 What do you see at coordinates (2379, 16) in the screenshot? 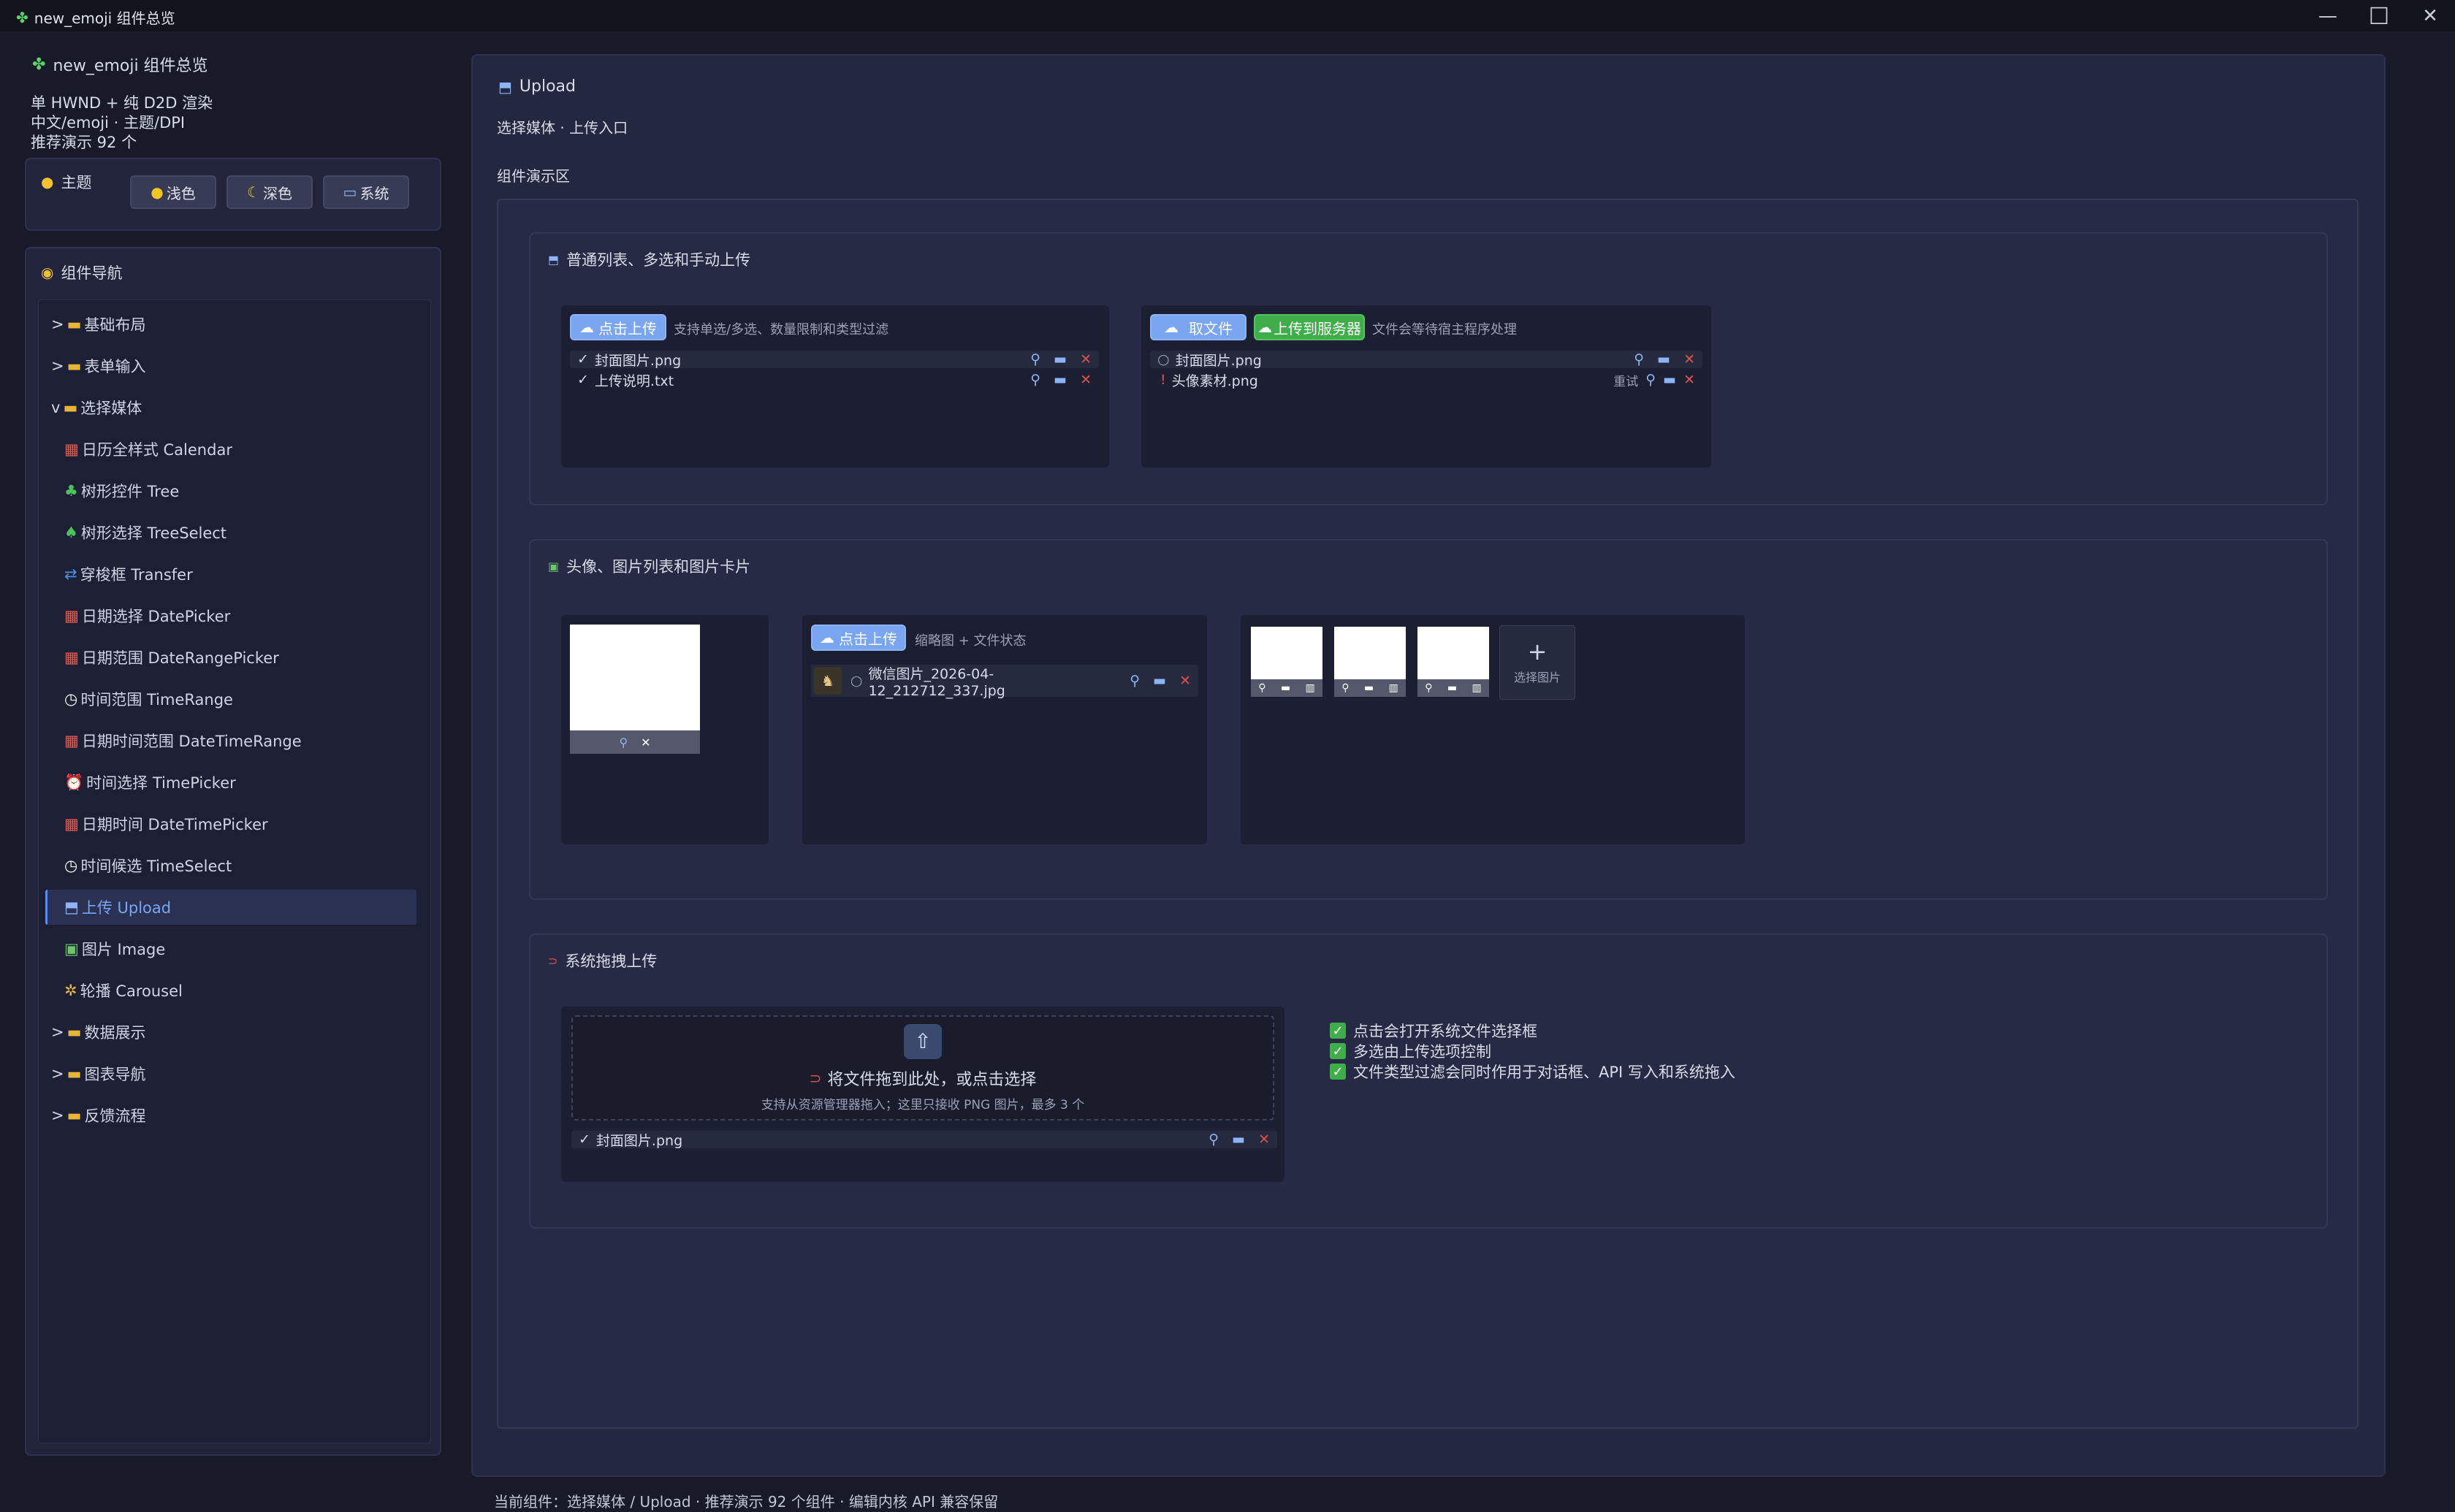
I see `maximize-button: ☐` at bounding box center [2379, 16].